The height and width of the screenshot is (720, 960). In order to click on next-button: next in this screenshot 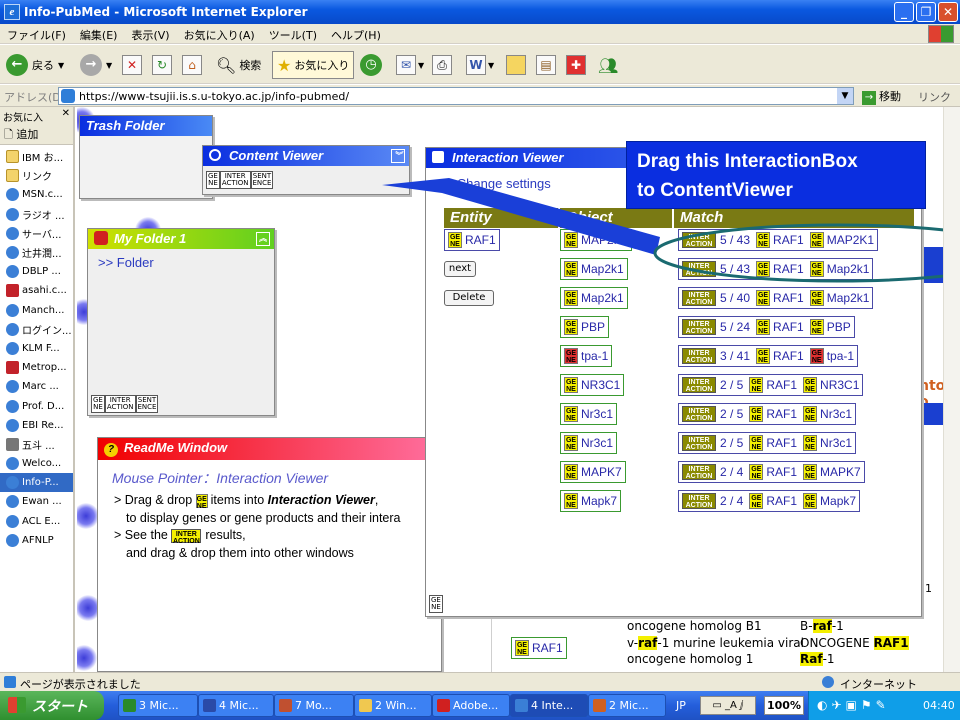, I will do `click(460, 269)`.